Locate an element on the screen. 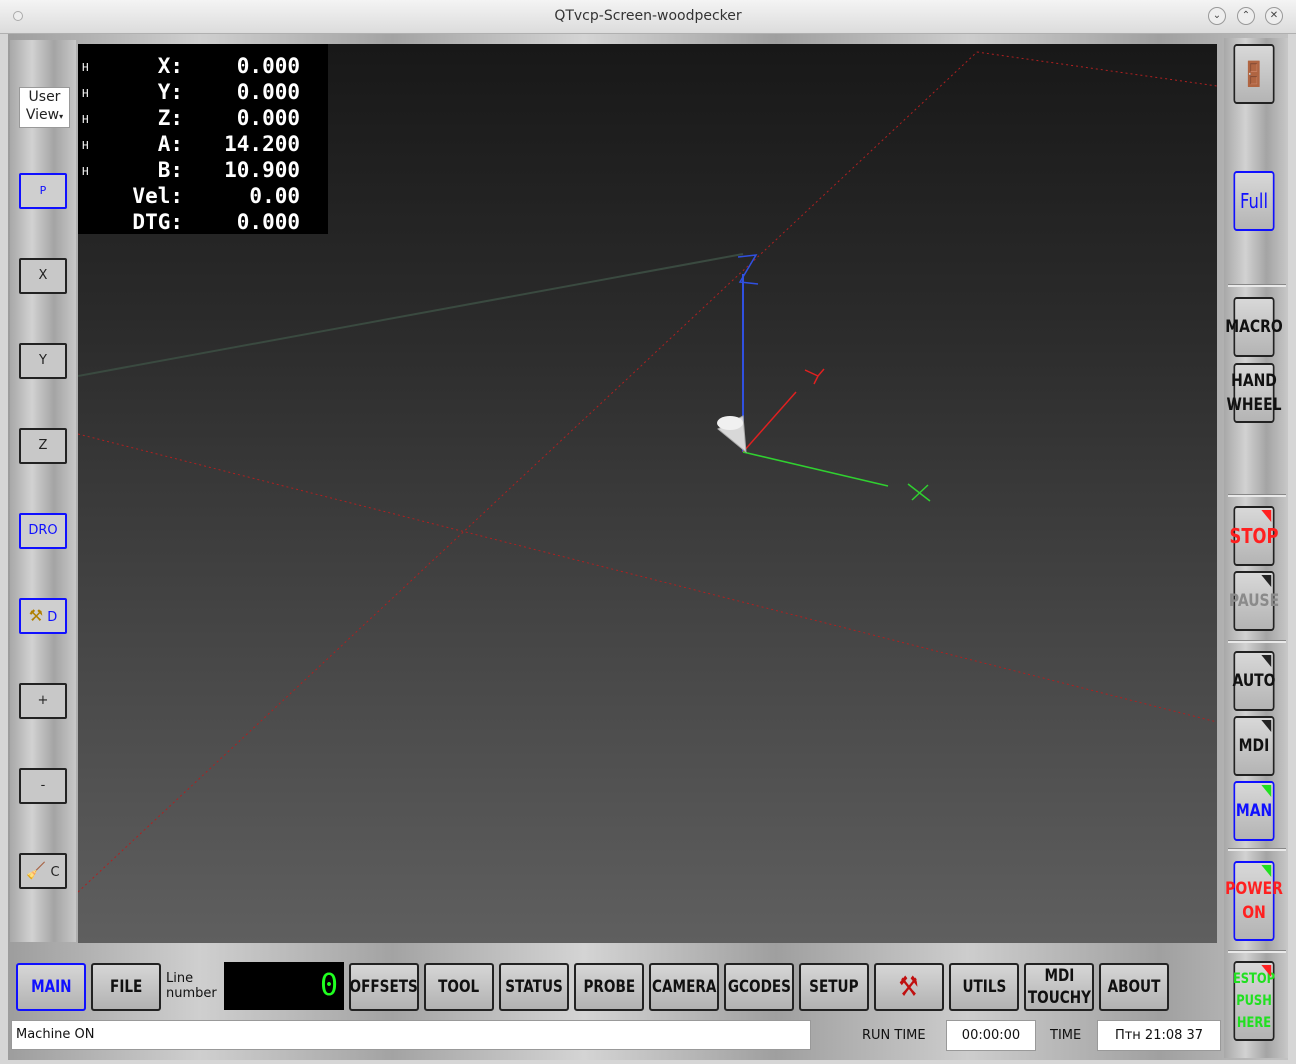 The image size is (1296, 1064). tab-main: MAIN is located at coordinates (51, 987).